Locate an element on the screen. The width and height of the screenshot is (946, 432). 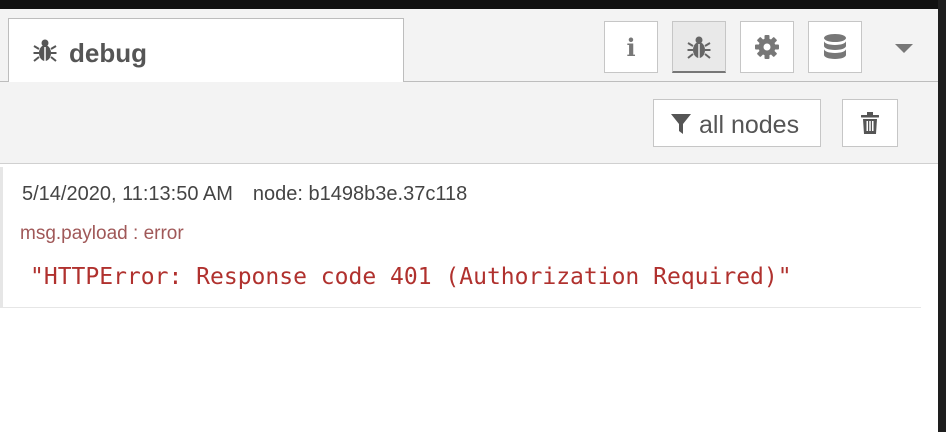
gear-icon is located at coordinates (767, 47).